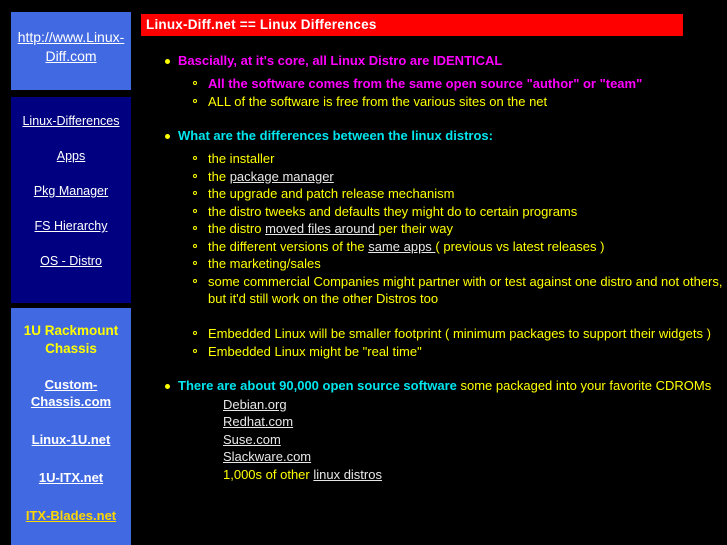 The height and width of the screenshot is (545, 727). Describe the element at coordinates (71, 121) in the screenshot. I see `sidebar-item-linux-differences: Linux-Differences` at that location.